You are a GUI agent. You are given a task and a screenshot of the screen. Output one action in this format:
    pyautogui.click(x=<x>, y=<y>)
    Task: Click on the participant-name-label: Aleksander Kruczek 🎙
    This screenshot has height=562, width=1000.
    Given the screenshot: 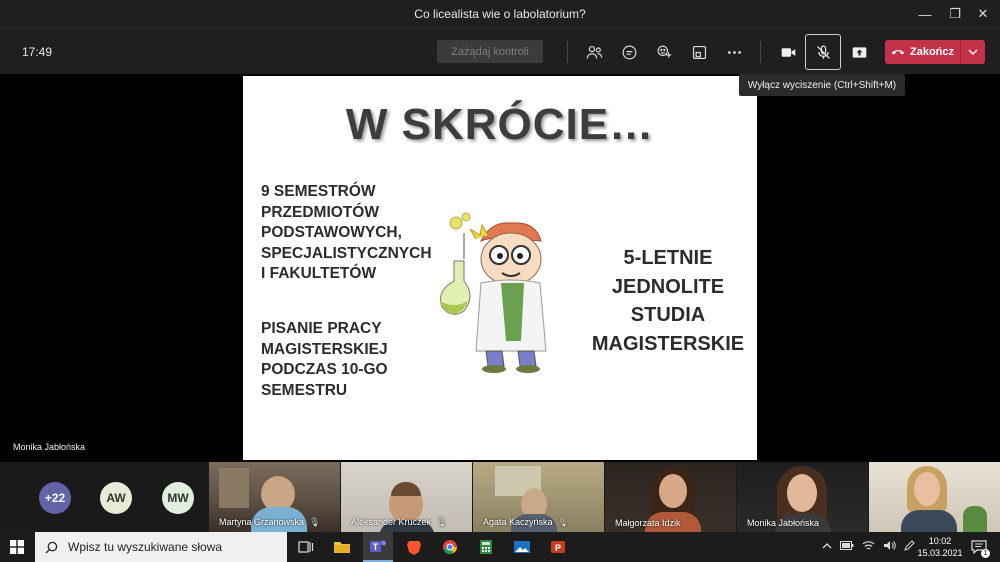 What is the action you would take?
    pyautogui.click(x=399, y=522)
    